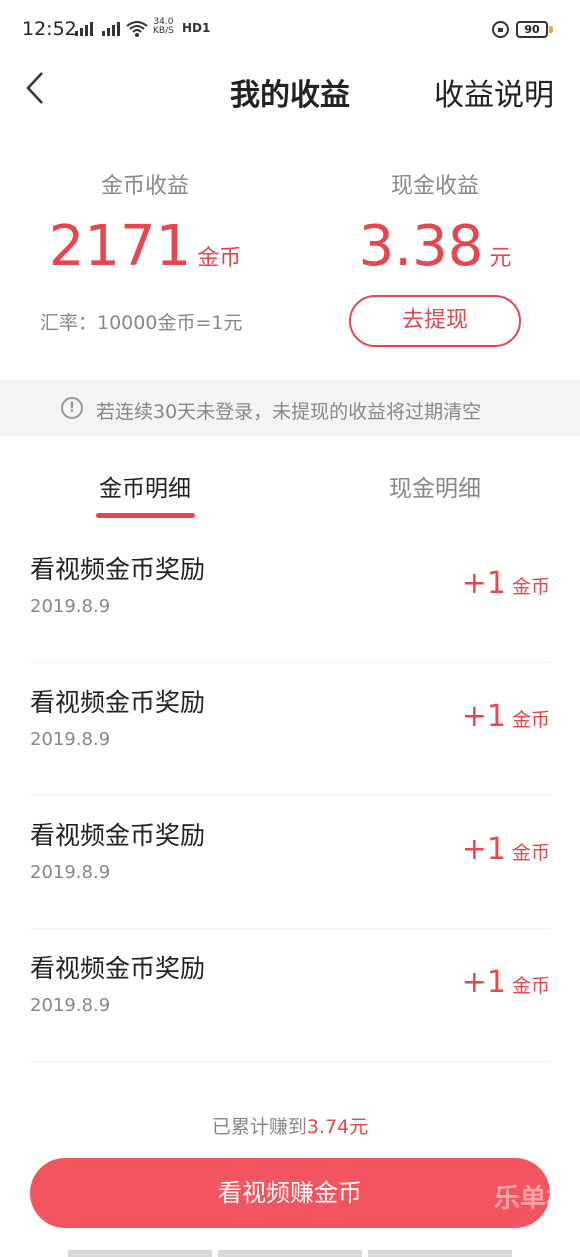  I want to click on coin-earnings-amount: 2171 金币, so click(145, 246).